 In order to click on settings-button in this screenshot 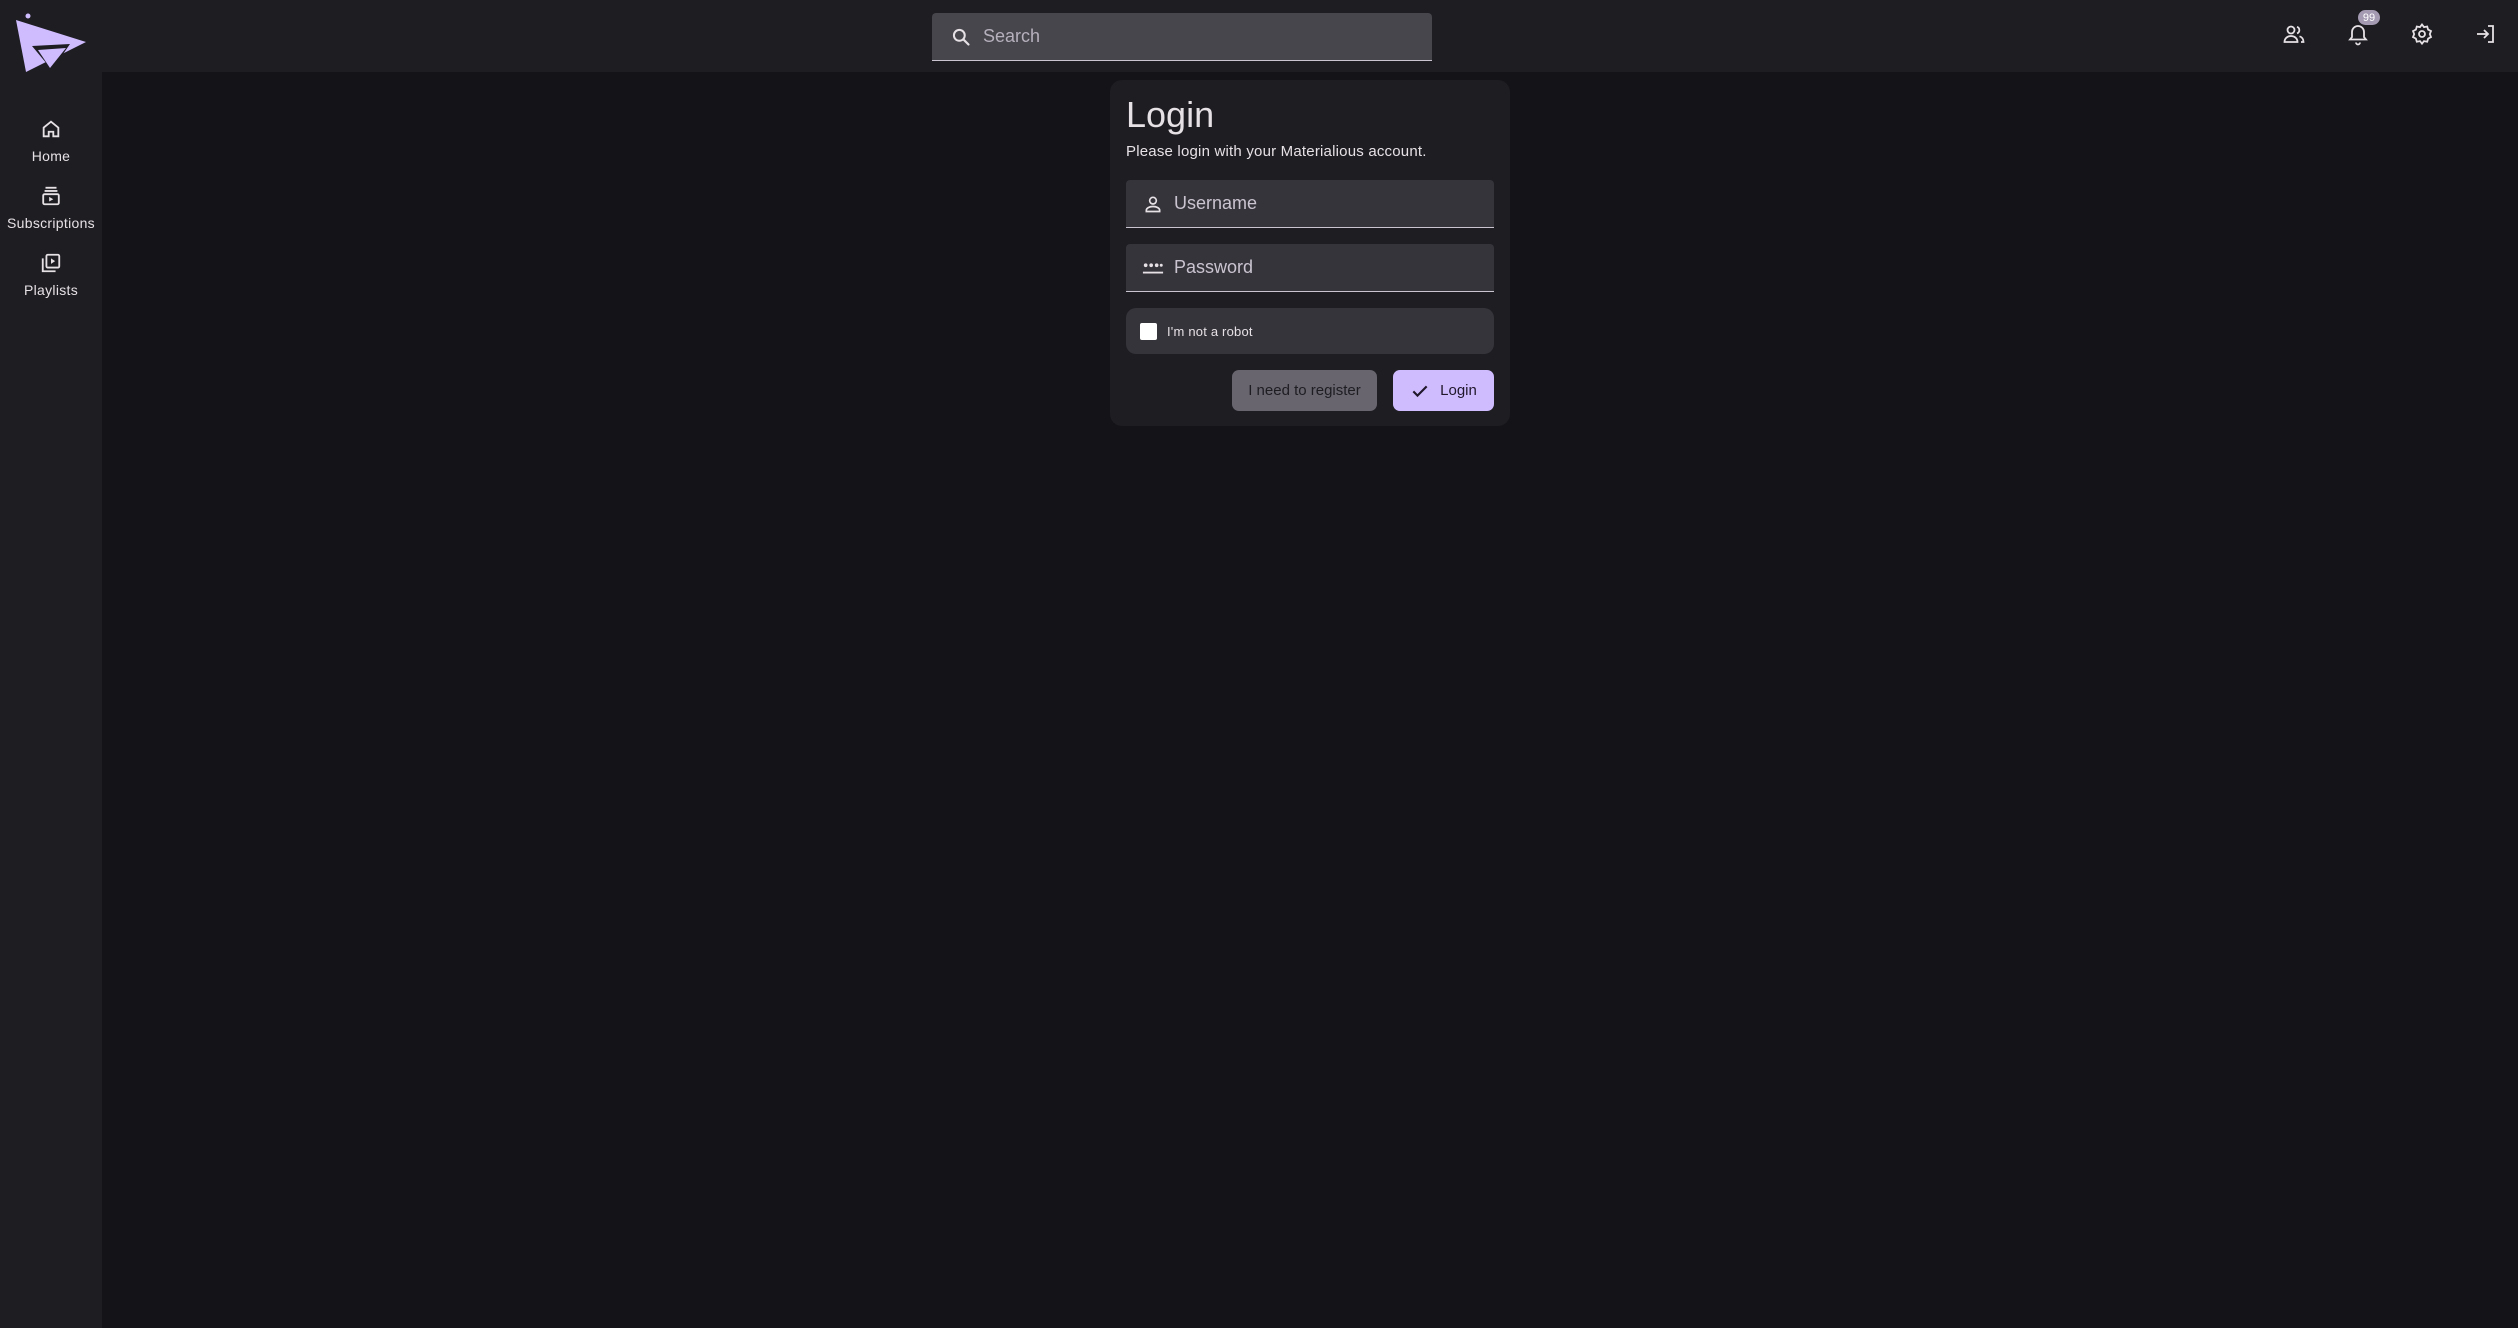, I will do `click(2422, 36)`.